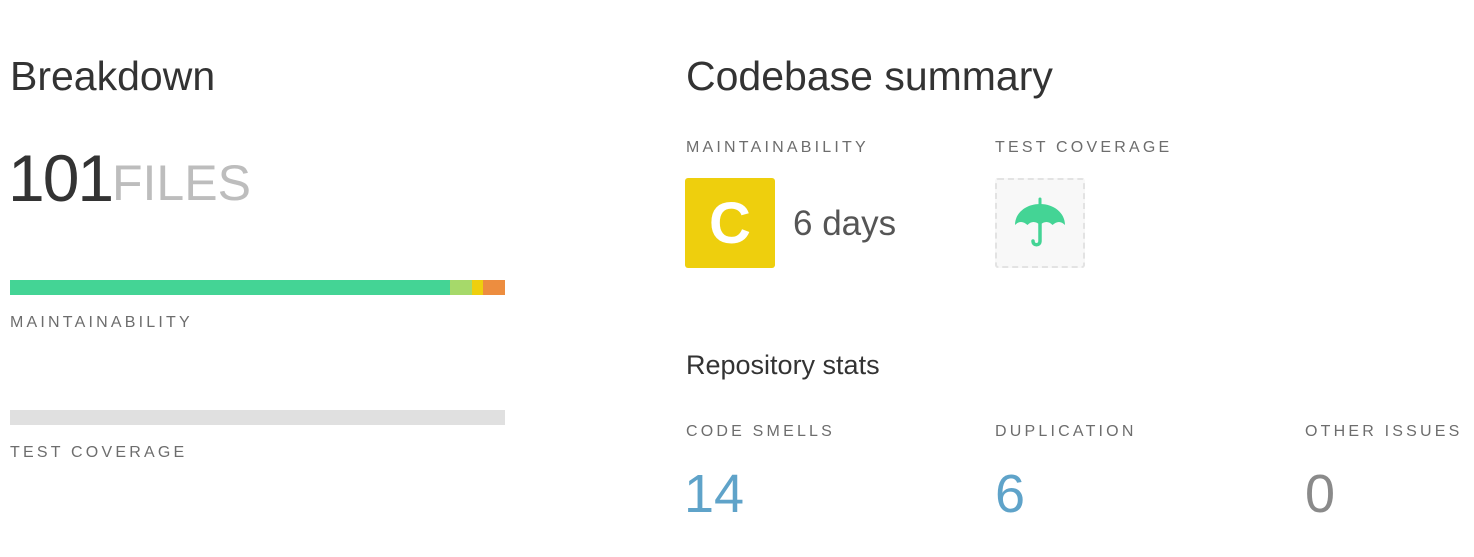 This screenshot has height=557, width=1474. I want to click on summary-title: Codebase summary, so click(869, 76).